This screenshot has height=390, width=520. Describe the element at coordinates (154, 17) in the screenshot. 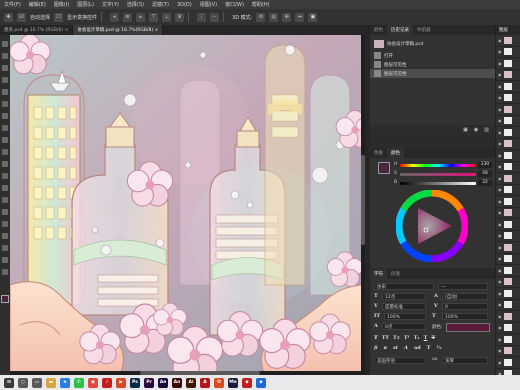

I see `align-top-icon: ⊤` at that location.